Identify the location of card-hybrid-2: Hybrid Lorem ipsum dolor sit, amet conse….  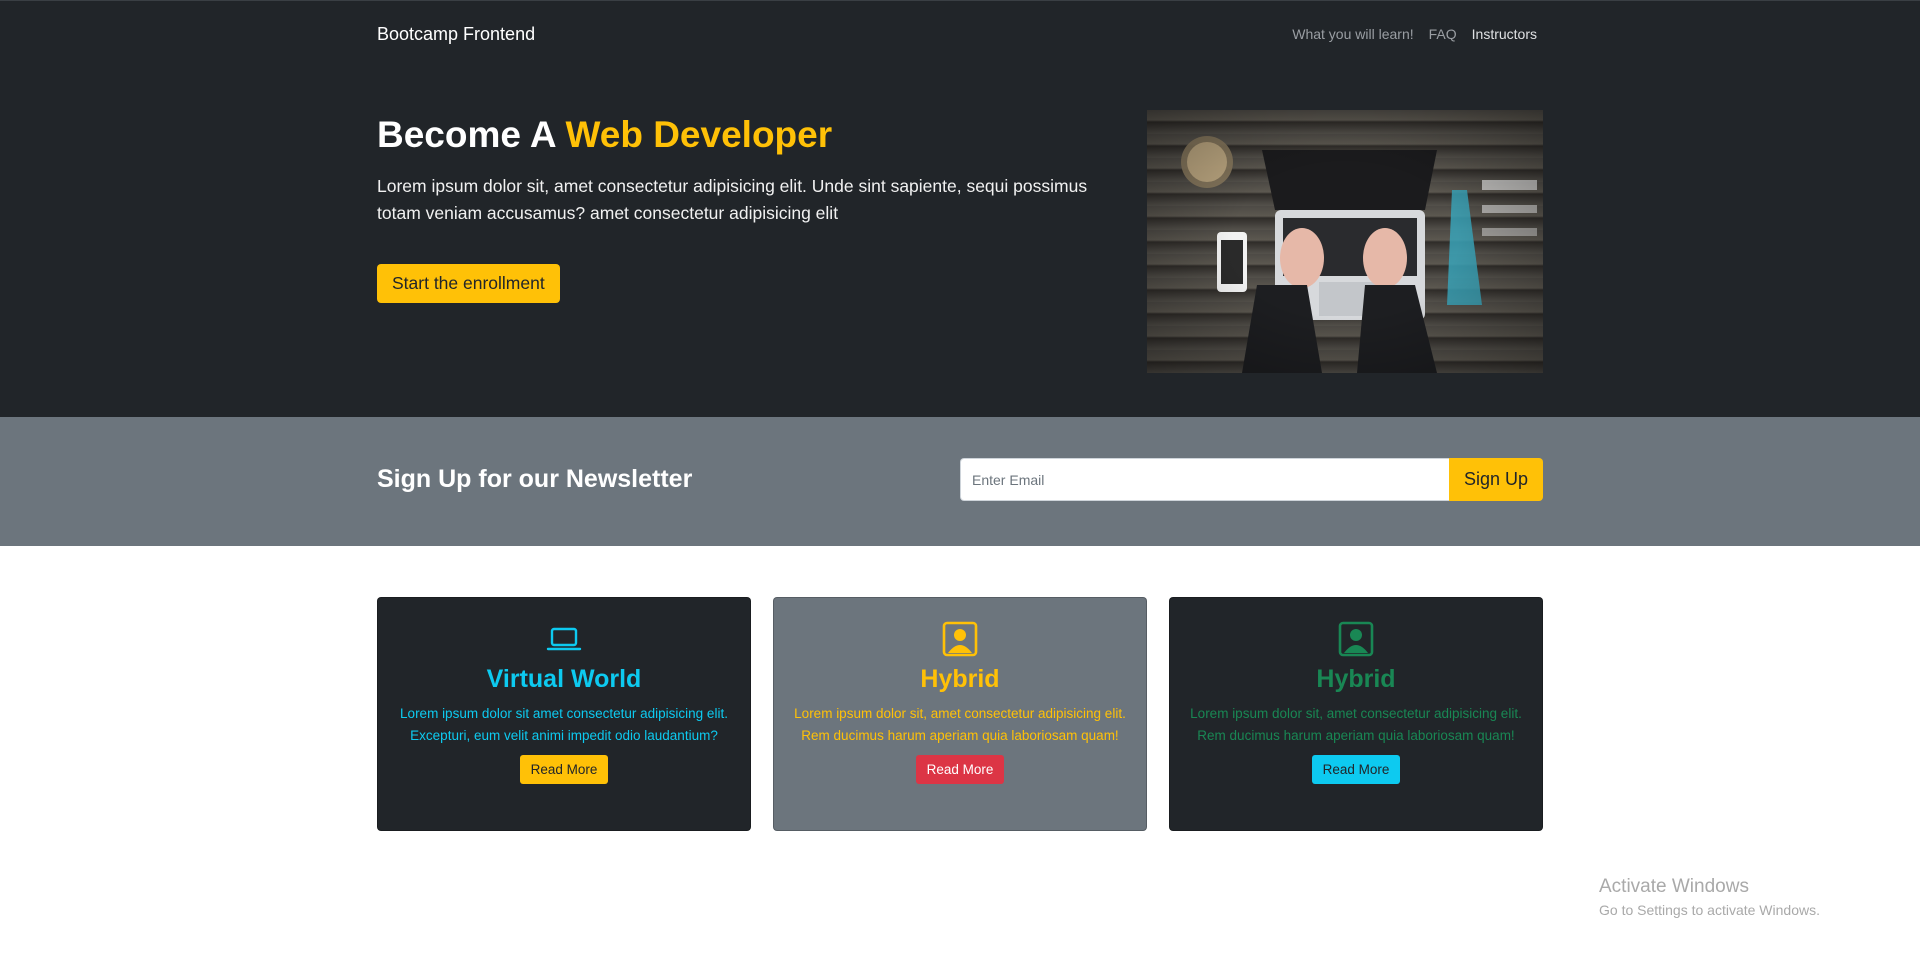
(1356, 714).